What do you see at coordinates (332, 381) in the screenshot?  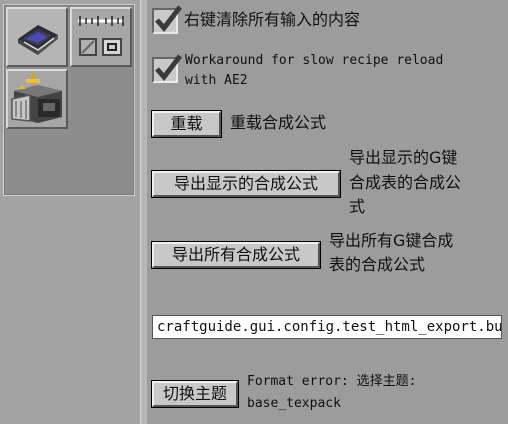 I see `theme-label-line1: Format error: 选择主题:` at bounding box center [332, 381].